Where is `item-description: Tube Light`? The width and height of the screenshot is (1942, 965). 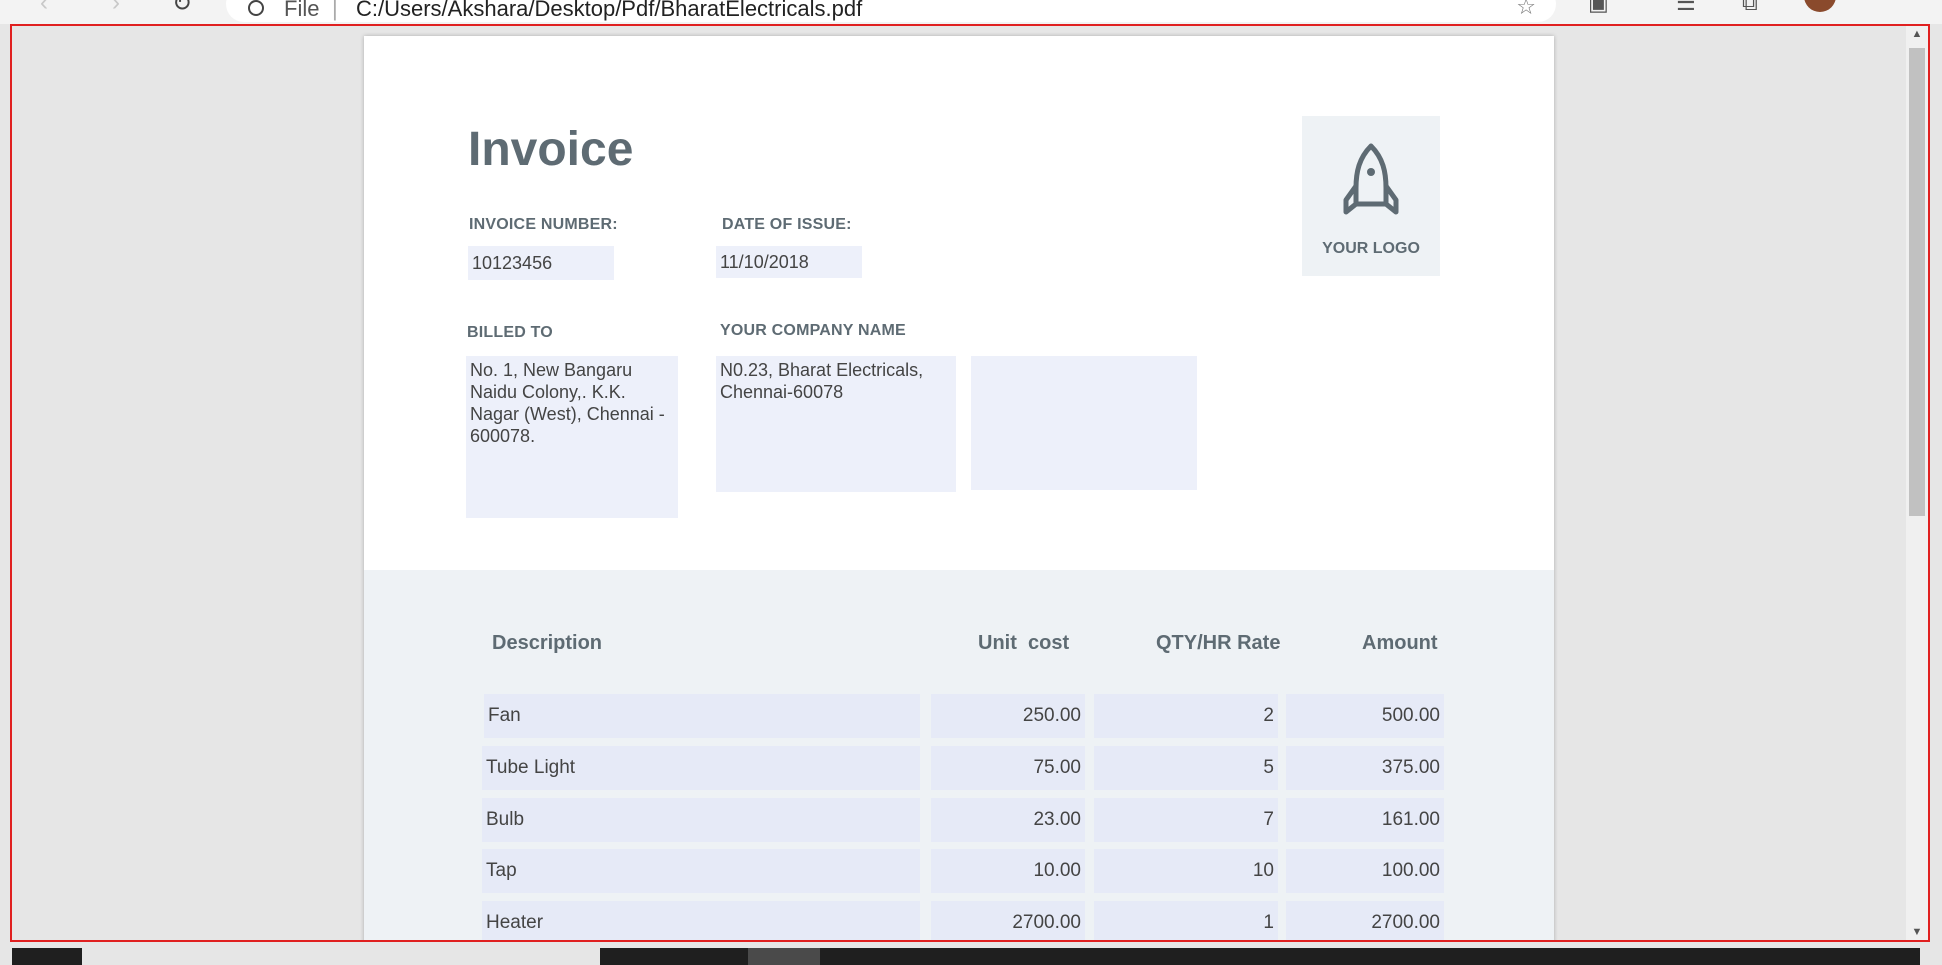 item-description: Tube Light is located at coordinates (701, 768).